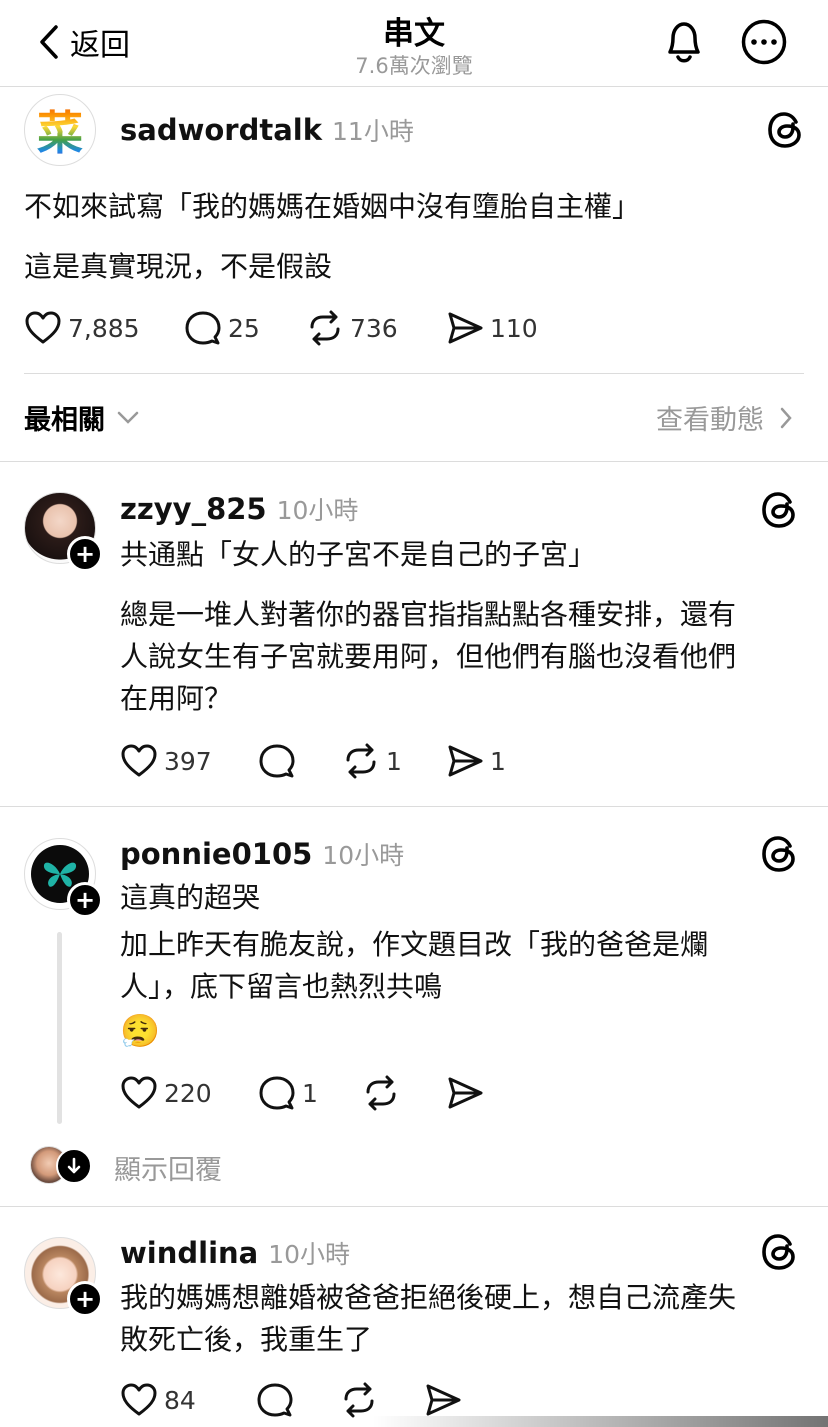  I want to click on show-replies-link: 顯示回覆, so click(168, 1167).